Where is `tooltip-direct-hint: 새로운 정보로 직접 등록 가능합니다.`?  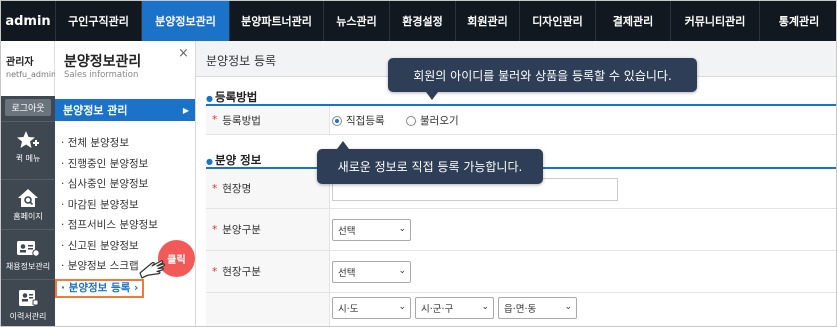 tooltip-direct-hint: 새로운 정보로 직접 등록 가능합니다. is located at coordinates (430, 162).